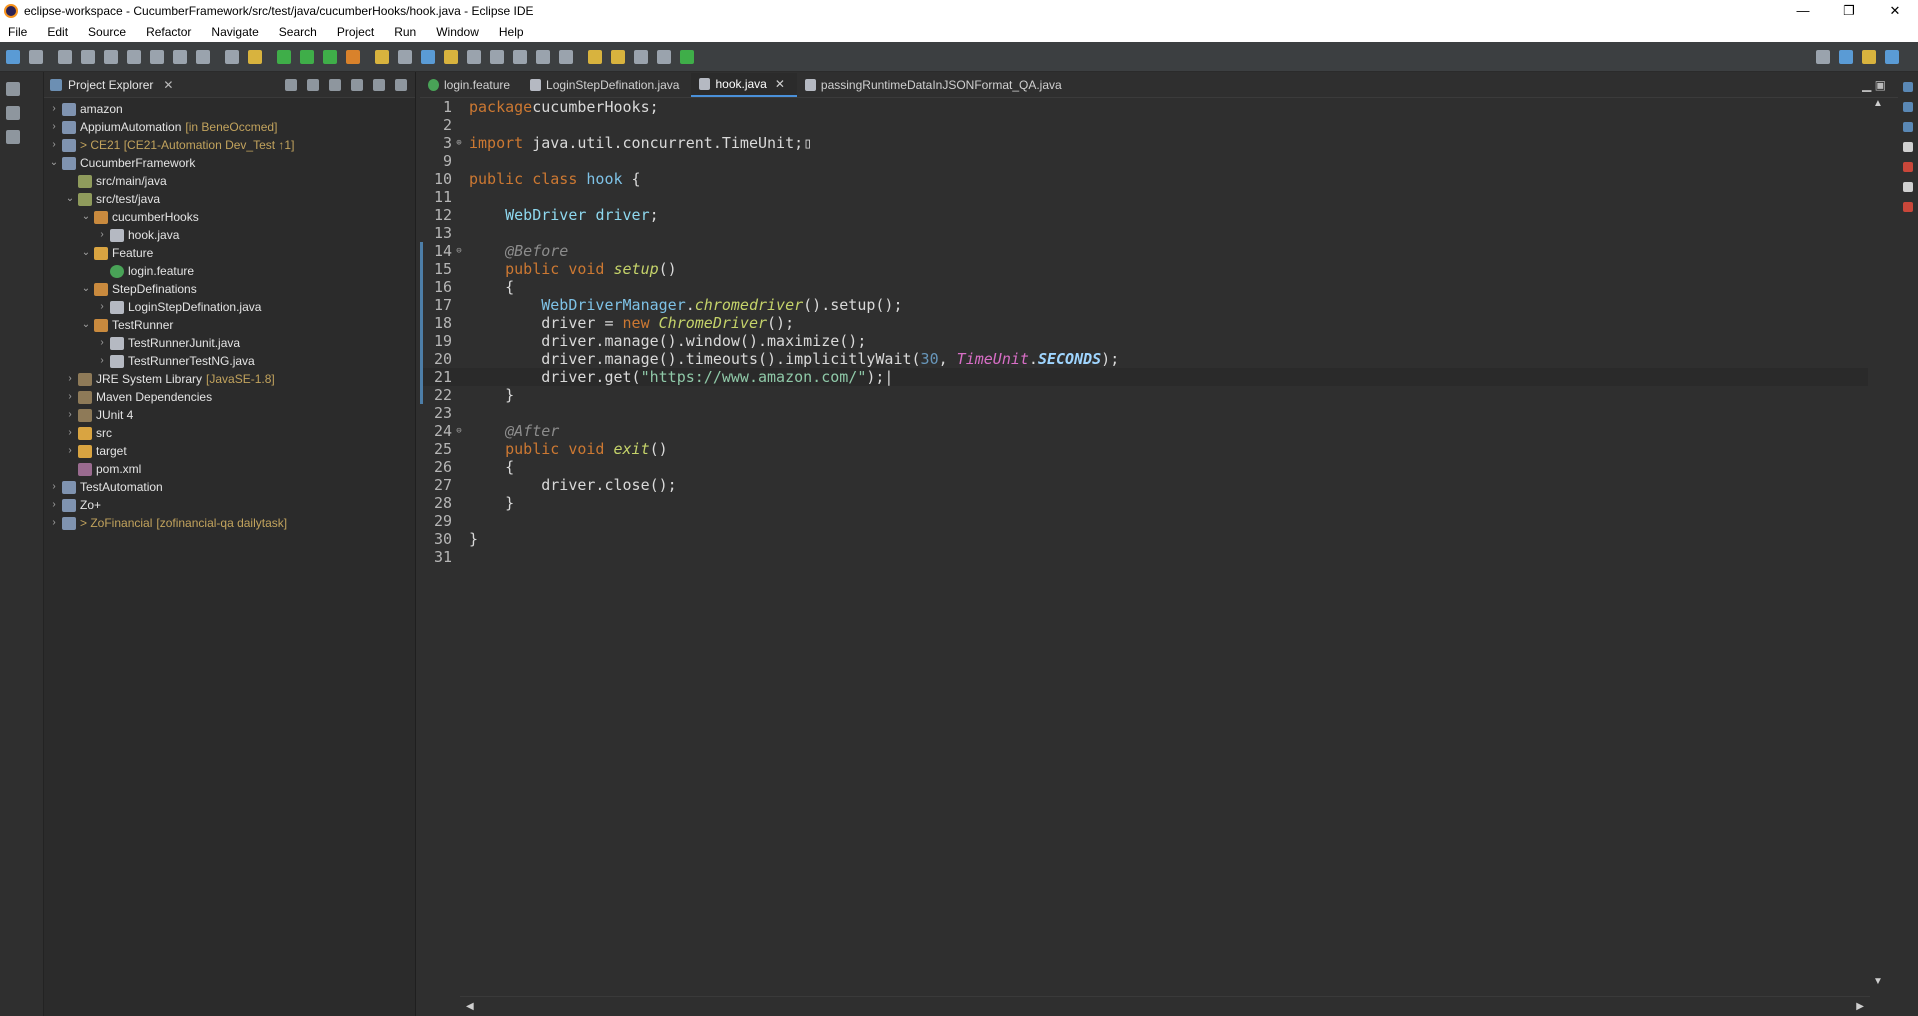 The image size is (1918, 1016). I want to click on tree-item: › JRE System Library [JavaSE-1.8], so click(229, 379).